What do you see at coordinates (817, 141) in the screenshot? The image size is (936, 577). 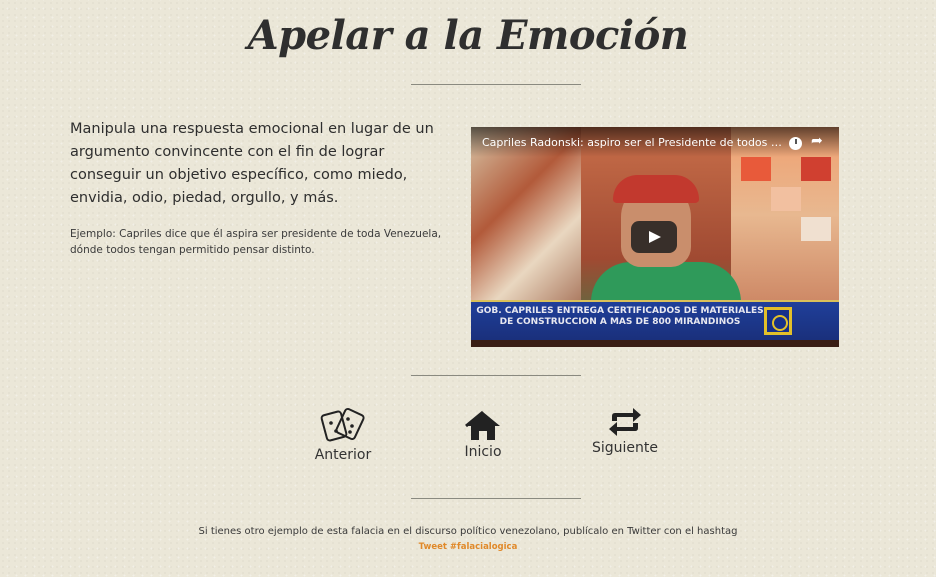 I see `share-icon: ➦` at bounding box center [817, 141].